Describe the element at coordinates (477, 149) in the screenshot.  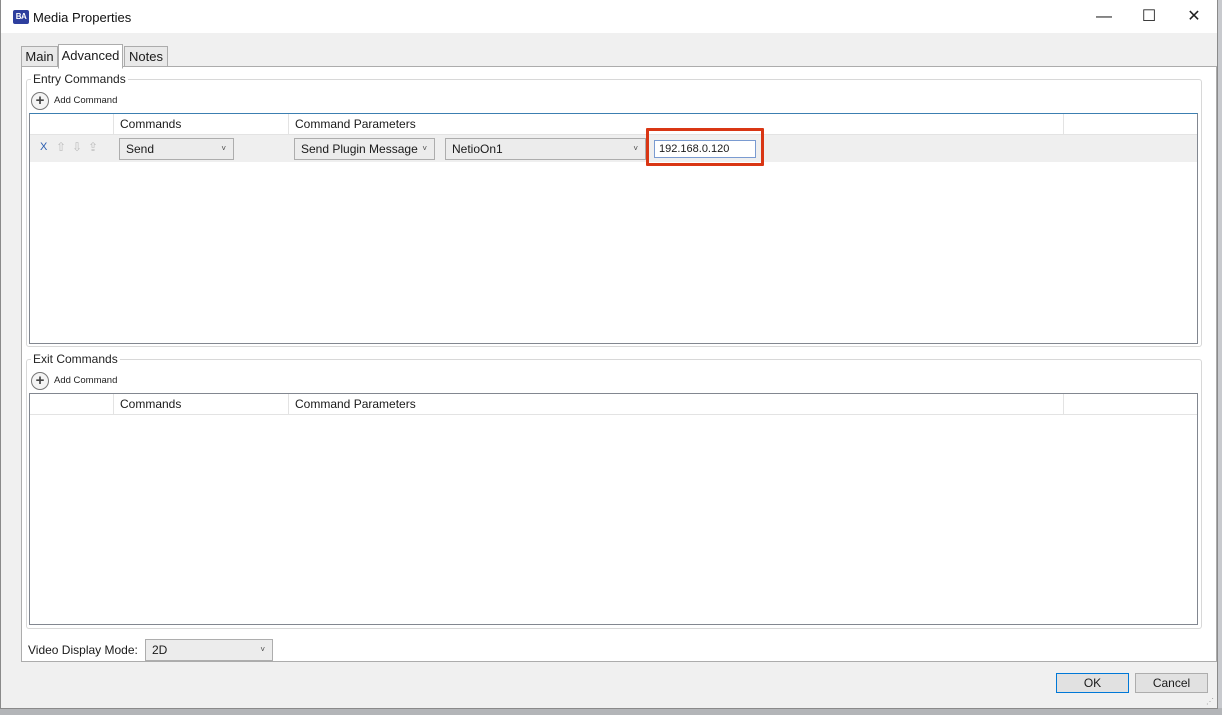
I see `plugin-value: NetioOn1` at that location.